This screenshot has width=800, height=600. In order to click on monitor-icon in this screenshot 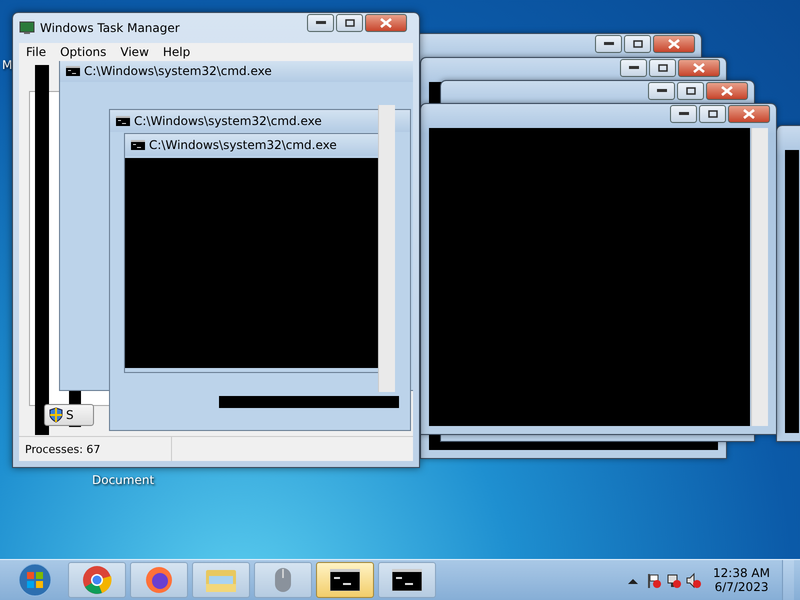, I will do `click(27, 28)`.